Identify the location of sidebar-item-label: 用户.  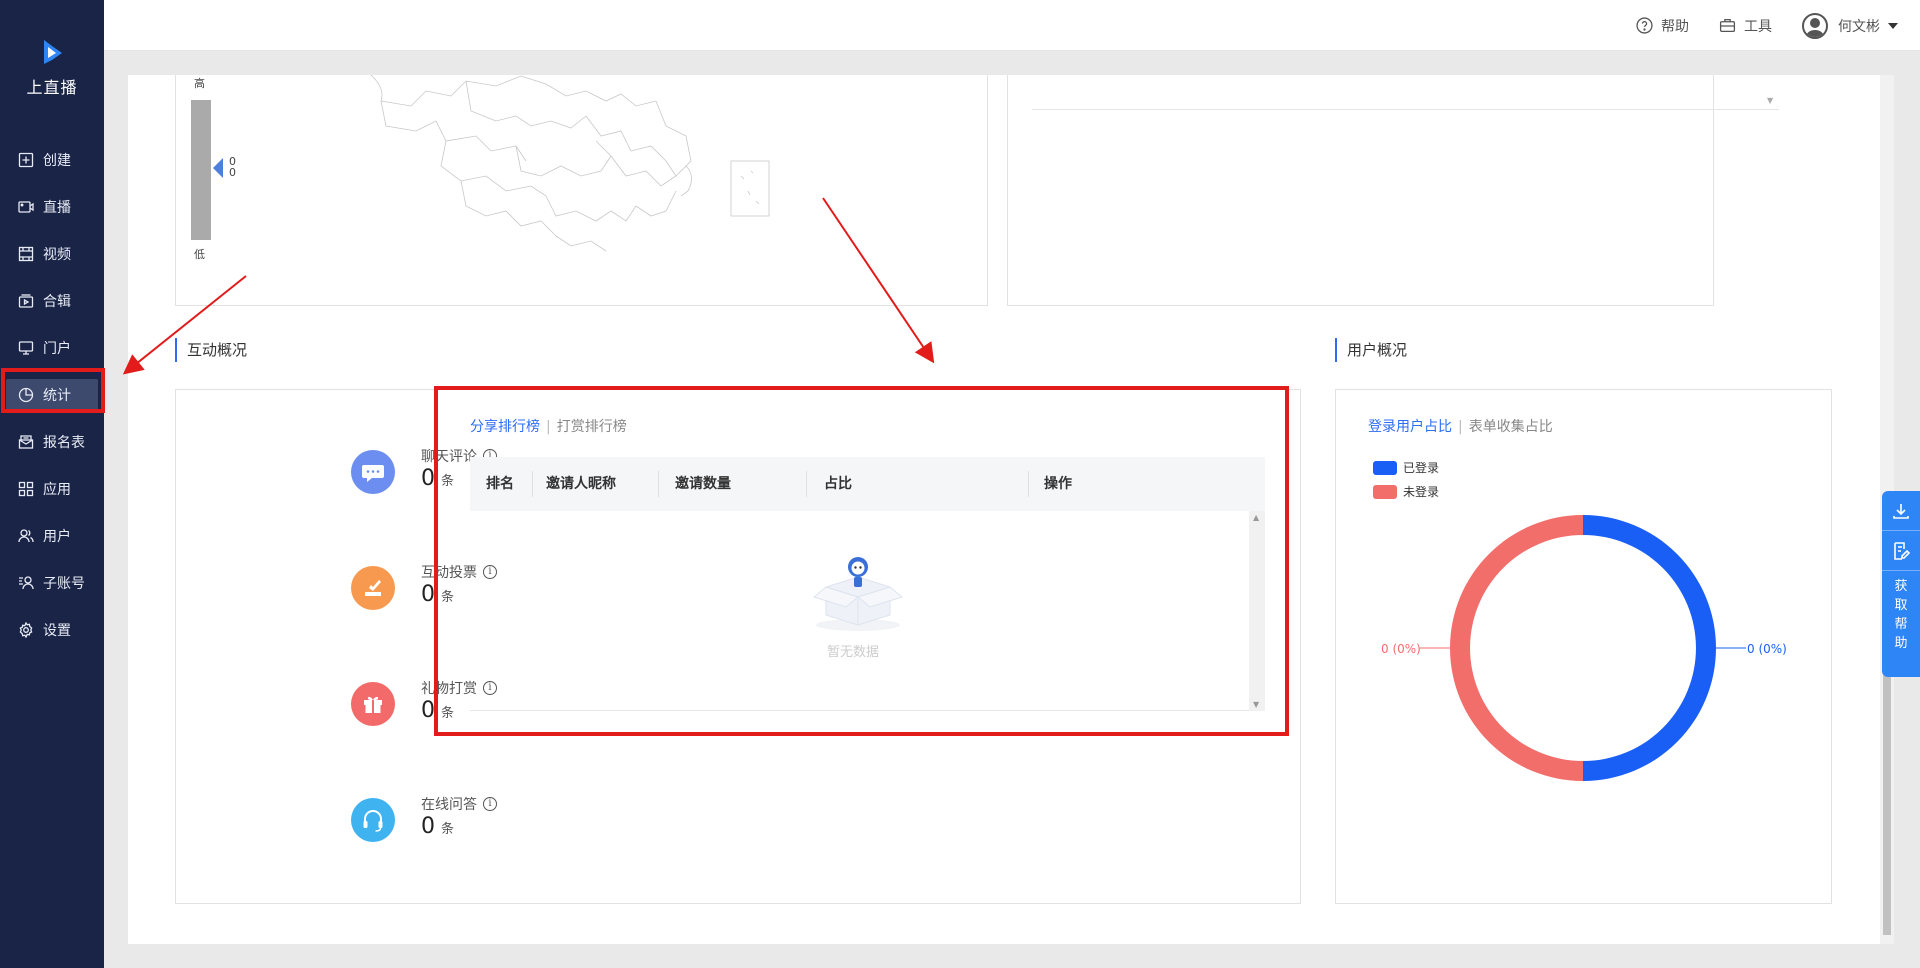
(57, 536).